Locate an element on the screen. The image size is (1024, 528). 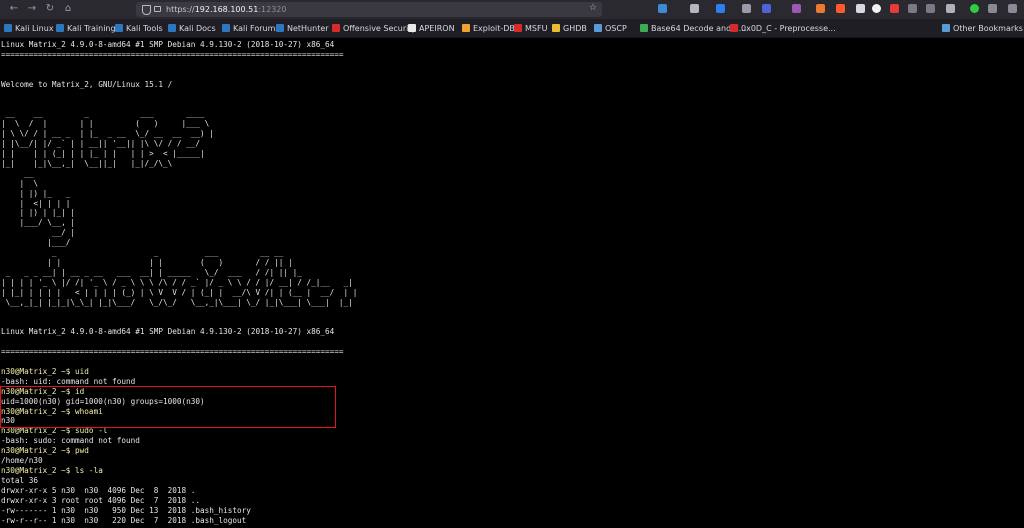
bookmark-ghdb: GHDB is located at coordinates (569, 28).